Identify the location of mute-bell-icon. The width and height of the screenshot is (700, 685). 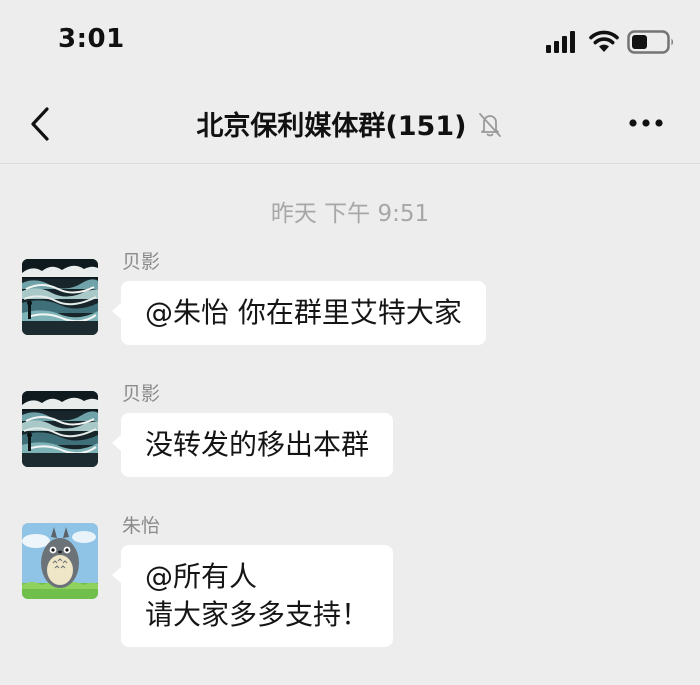
(489, 124).